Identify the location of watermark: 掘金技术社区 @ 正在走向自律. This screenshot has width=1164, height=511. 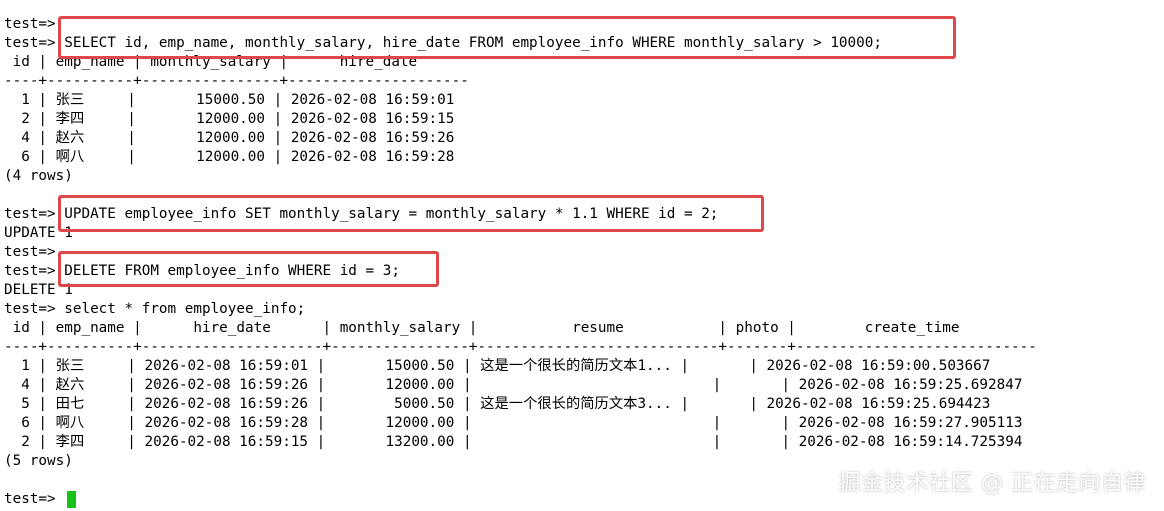
(992, 483).